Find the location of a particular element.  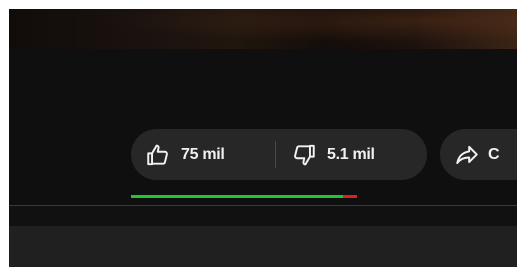

share-arrow-icon is located at coordinates (467, 154).